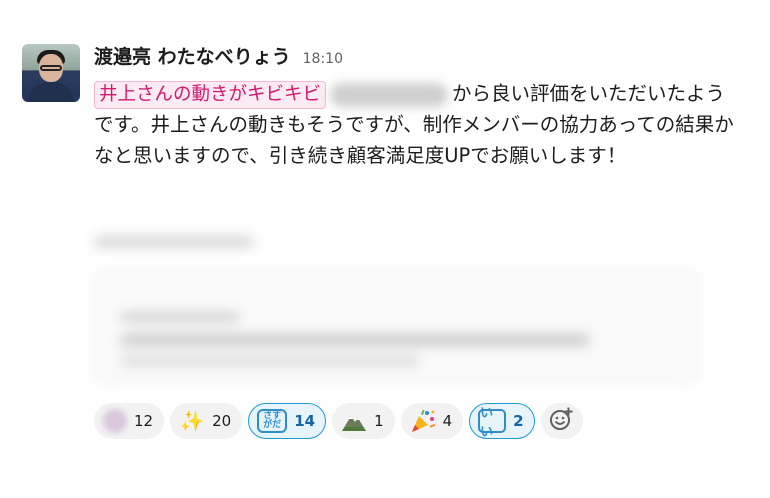  What do you see at coordinates (389, 94) in the screenshot?
I see `redacted-name` at bounding box center [389, 94].